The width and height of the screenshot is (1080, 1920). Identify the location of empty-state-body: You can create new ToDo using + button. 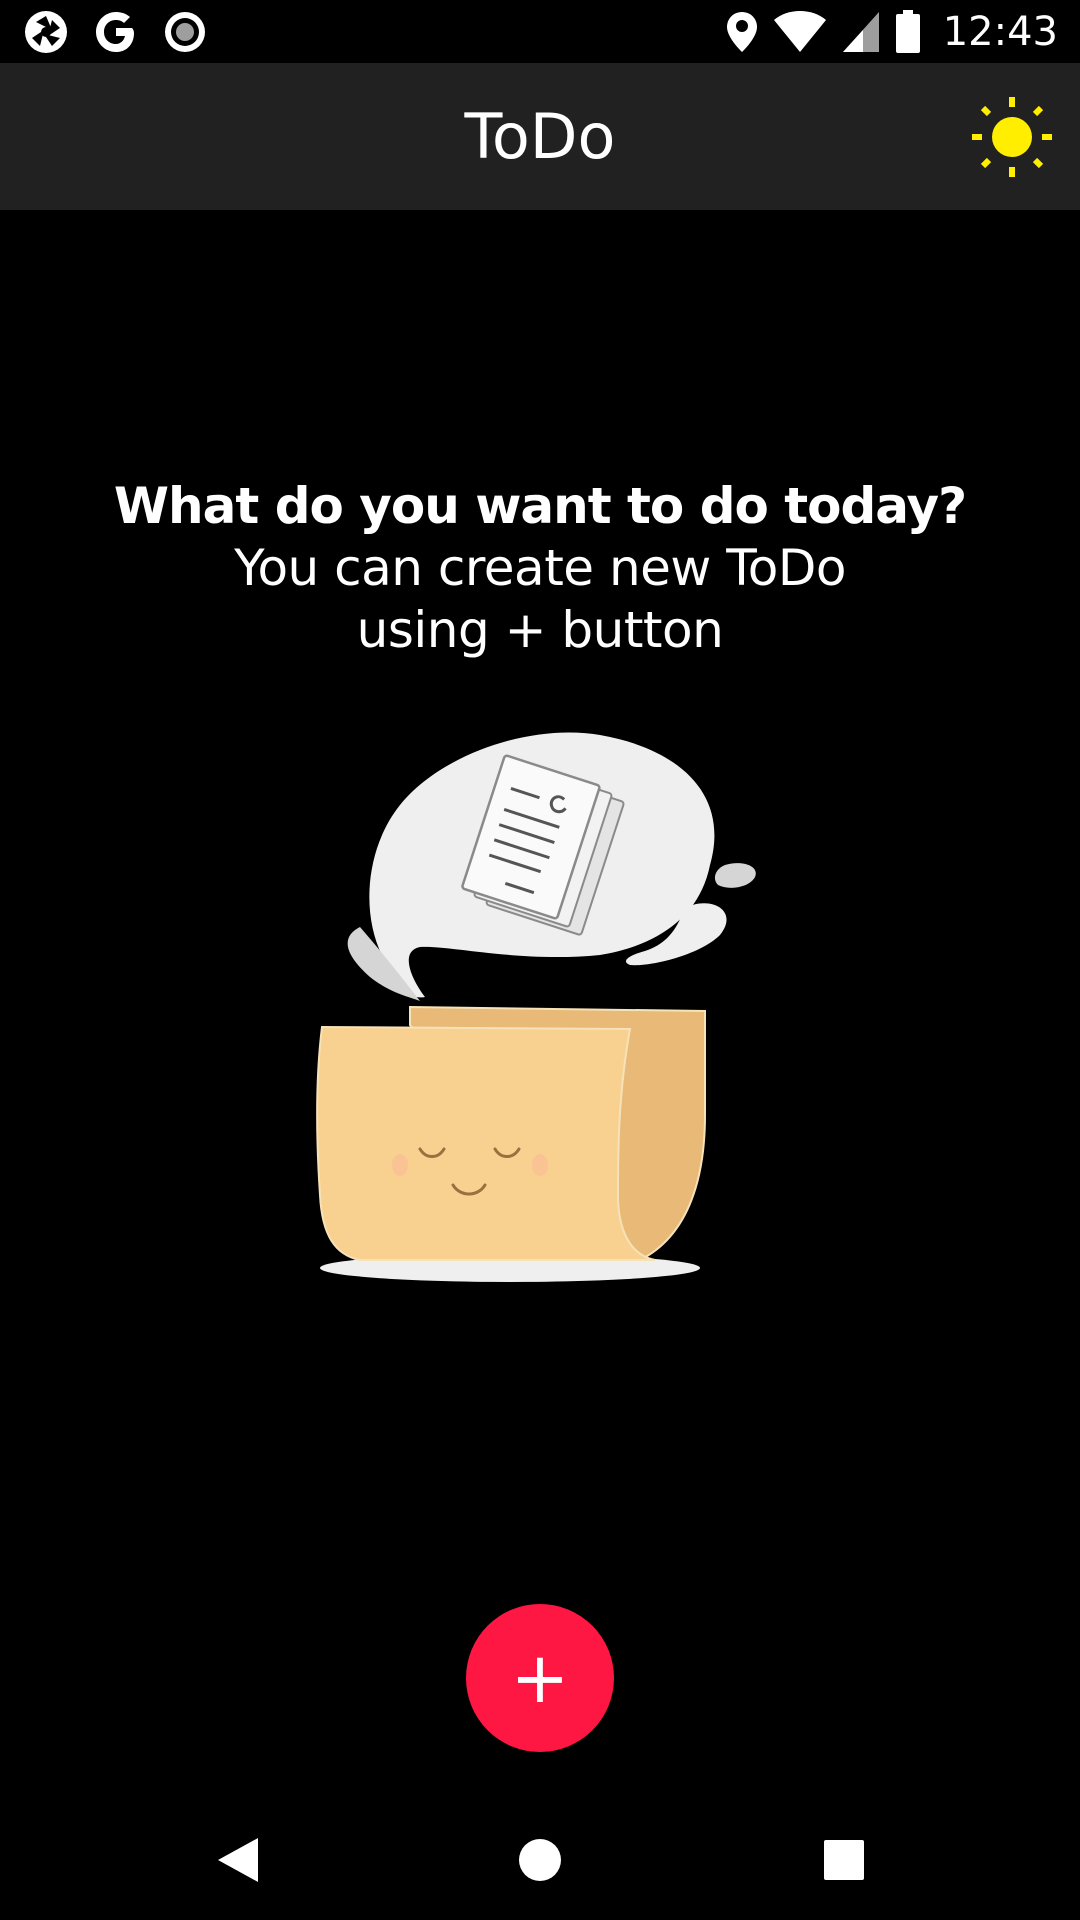
(540, 599).